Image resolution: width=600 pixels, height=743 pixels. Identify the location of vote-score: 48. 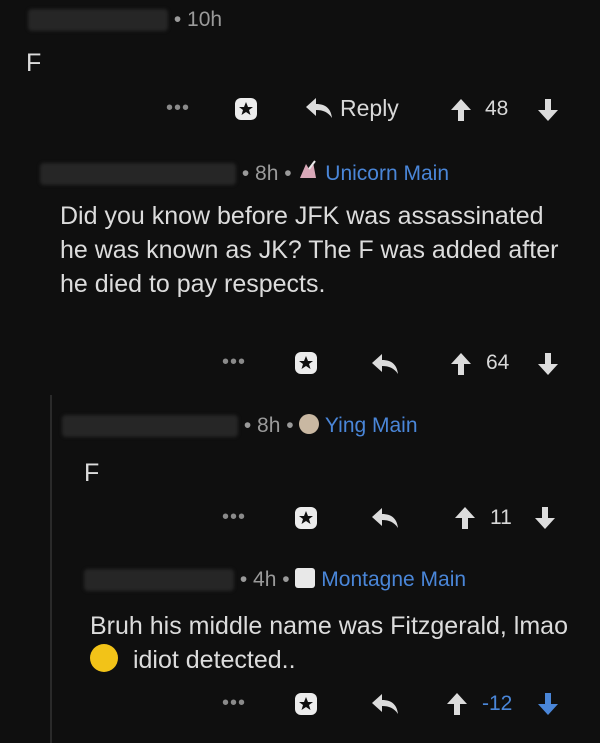
(497, 108).